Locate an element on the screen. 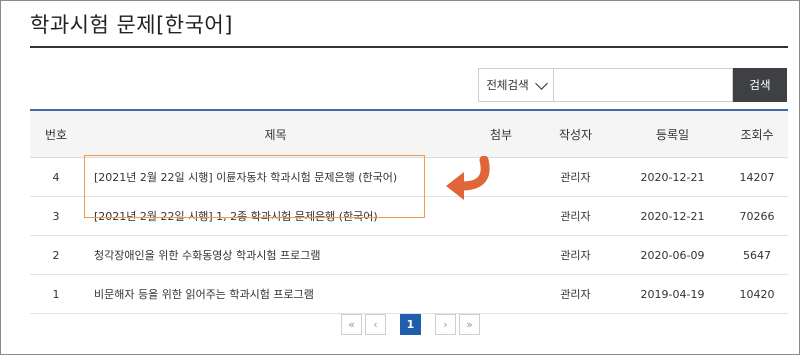 The height and width of the screenshot is (355, 800). next-page-button: › is located at coordinates (445, 324).